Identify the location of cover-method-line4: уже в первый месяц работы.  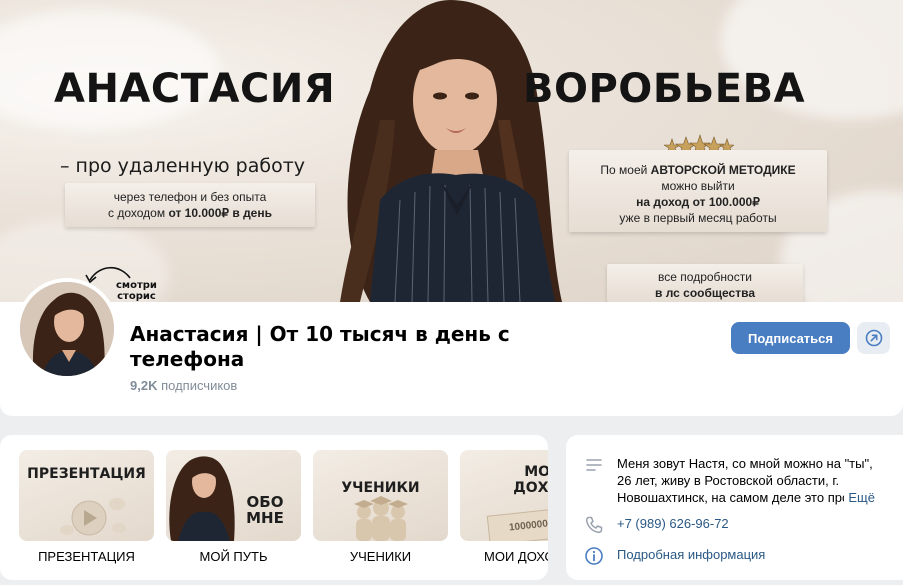
(698, 218).